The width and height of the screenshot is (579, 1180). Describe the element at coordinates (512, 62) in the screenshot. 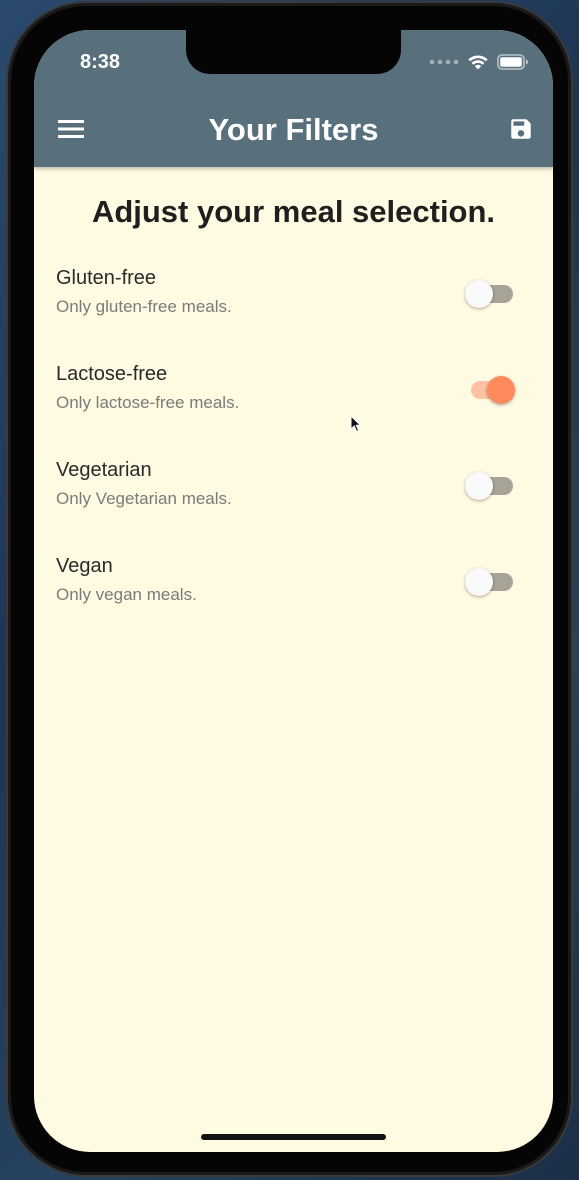

I see `battery-icon` at that location.